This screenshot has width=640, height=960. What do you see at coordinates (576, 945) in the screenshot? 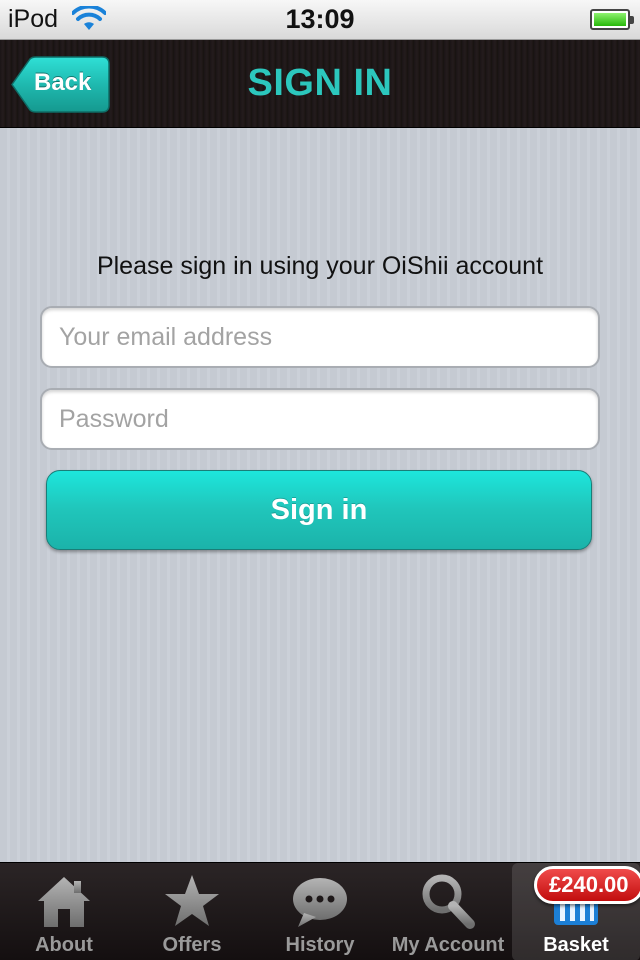
I see `tab-label-basket: Basket` at bounding box center [576, 945].